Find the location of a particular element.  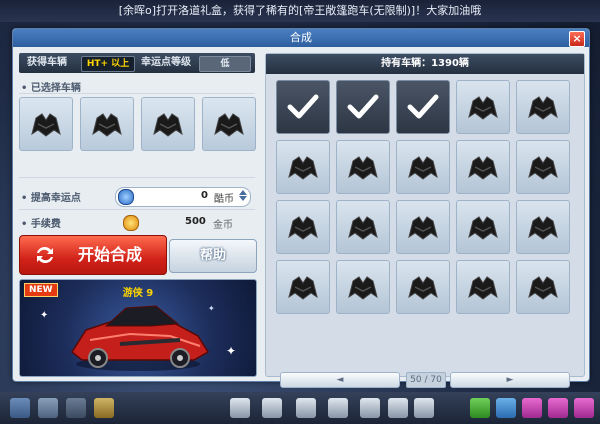

gear-icon is located at coordinates (584, 408).